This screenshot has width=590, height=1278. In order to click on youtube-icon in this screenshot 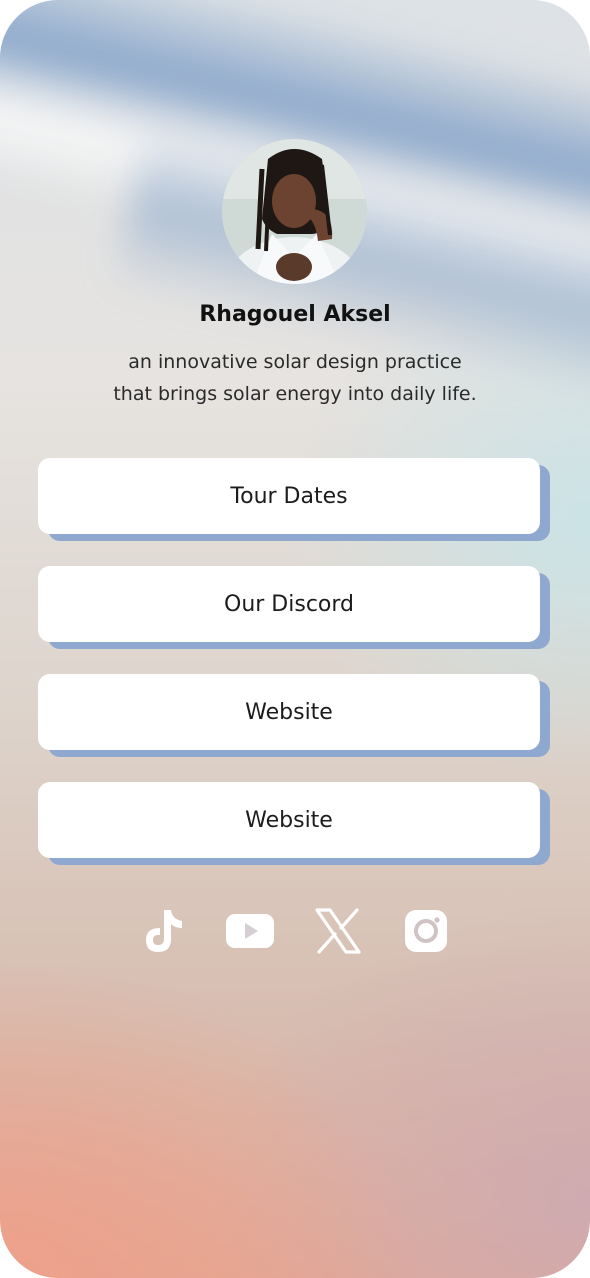, I will do `click(250, 931)`.